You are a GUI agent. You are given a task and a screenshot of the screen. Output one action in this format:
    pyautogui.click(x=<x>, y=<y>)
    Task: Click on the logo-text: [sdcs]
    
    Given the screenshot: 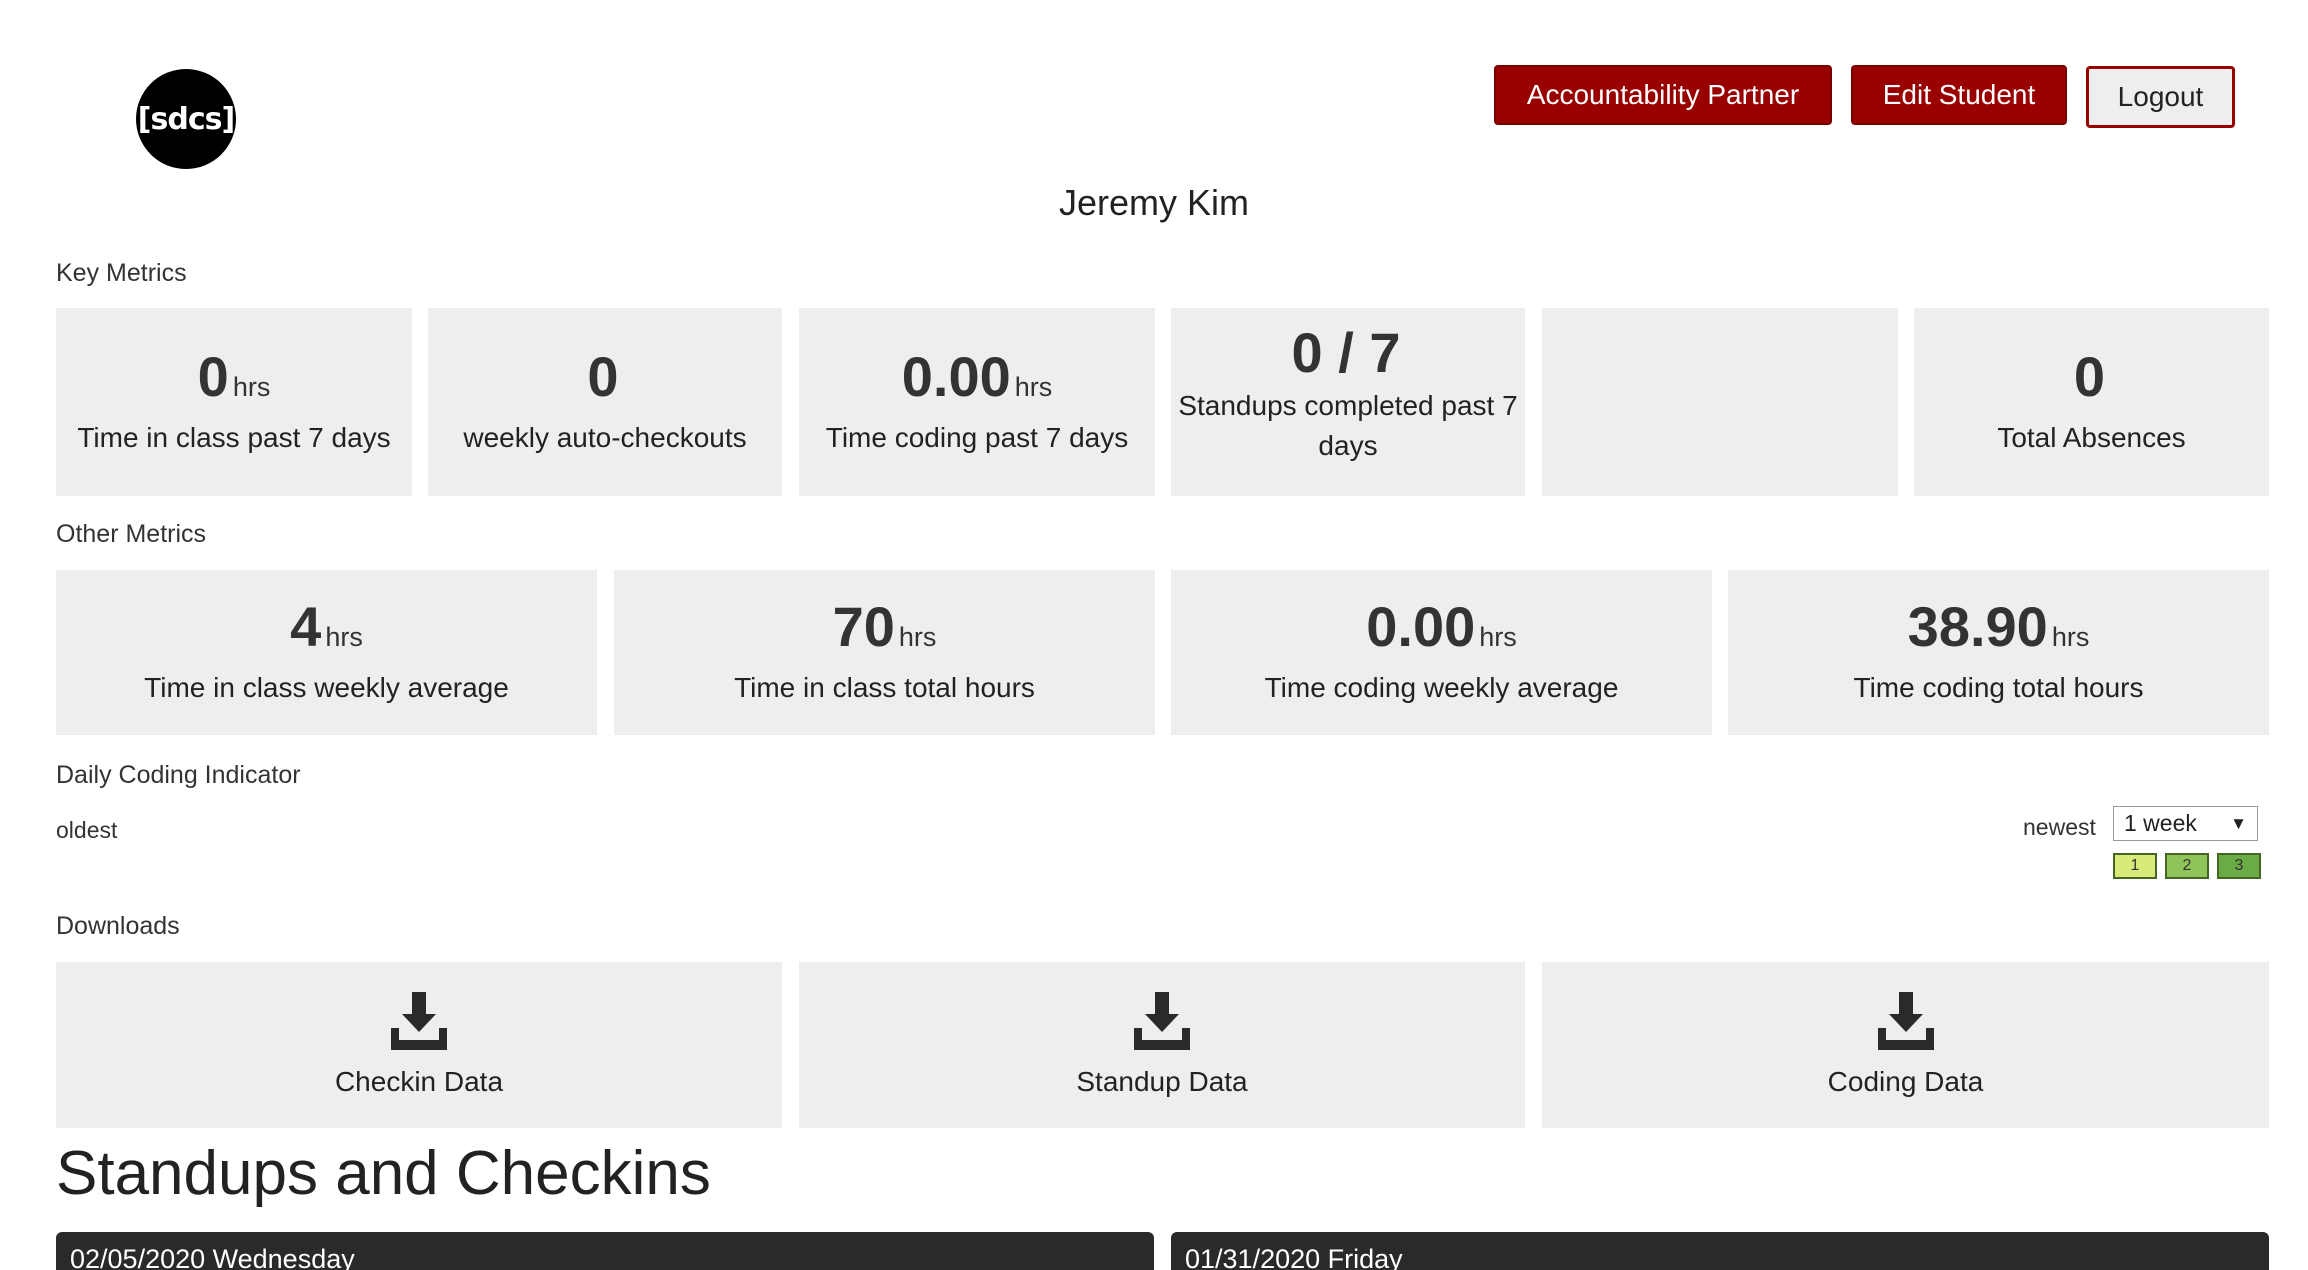 What is the action you would take?
    pyautogui.click(x=186, y=119)
    